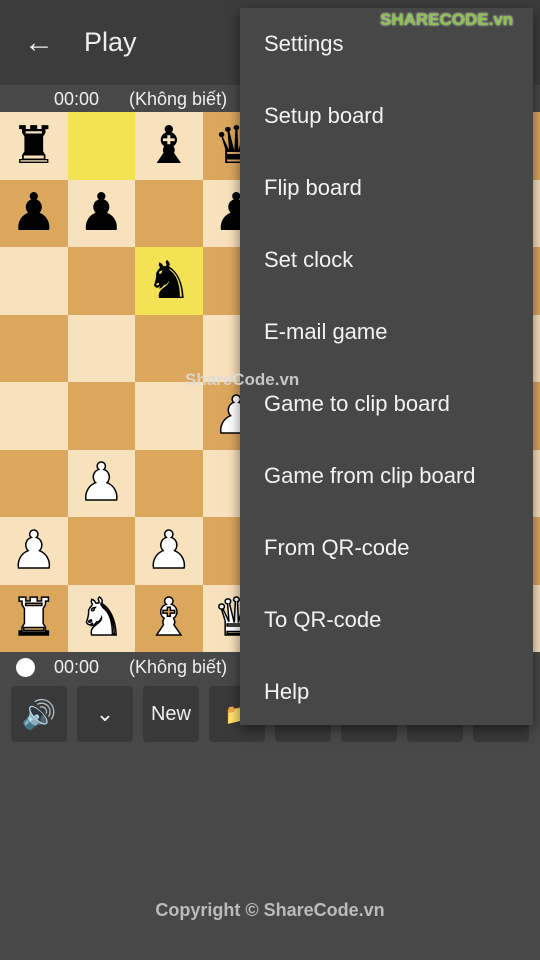 This screenshot has width=540, height=960. I want to click on square-c8: ♝, so click(169, 146).